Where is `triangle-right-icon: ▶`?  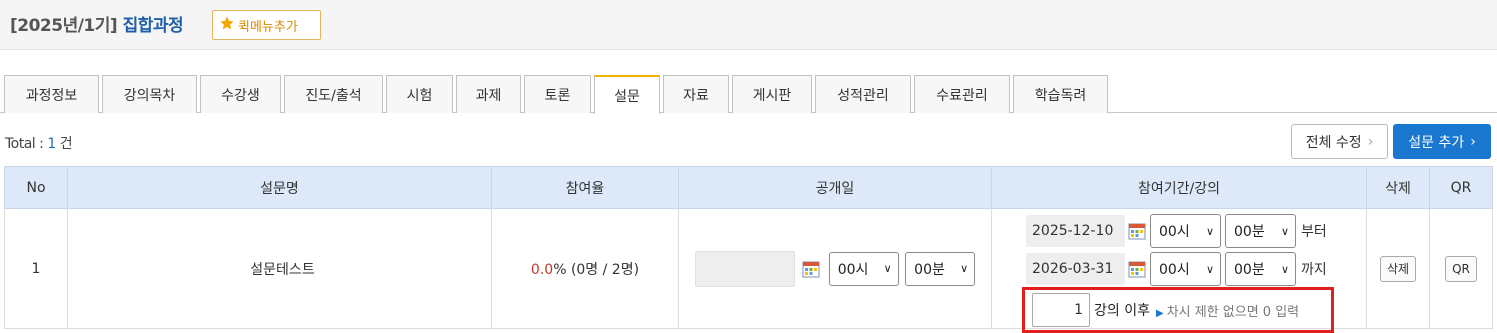 triangle-right-icon: ▶ is located at coordinates (1159, 313).